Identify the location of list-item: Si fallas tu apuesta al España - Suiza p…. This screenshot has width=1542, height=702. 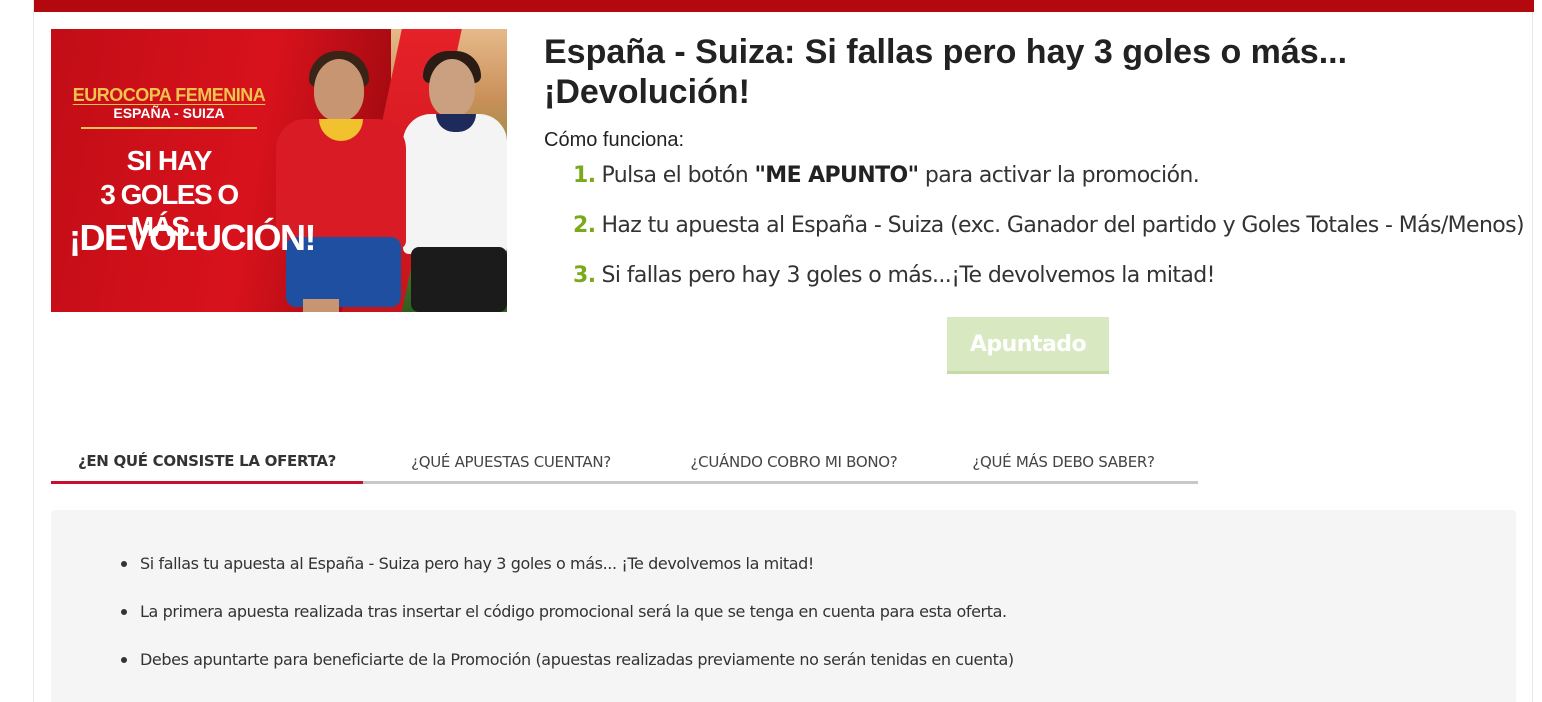
(567, 574).